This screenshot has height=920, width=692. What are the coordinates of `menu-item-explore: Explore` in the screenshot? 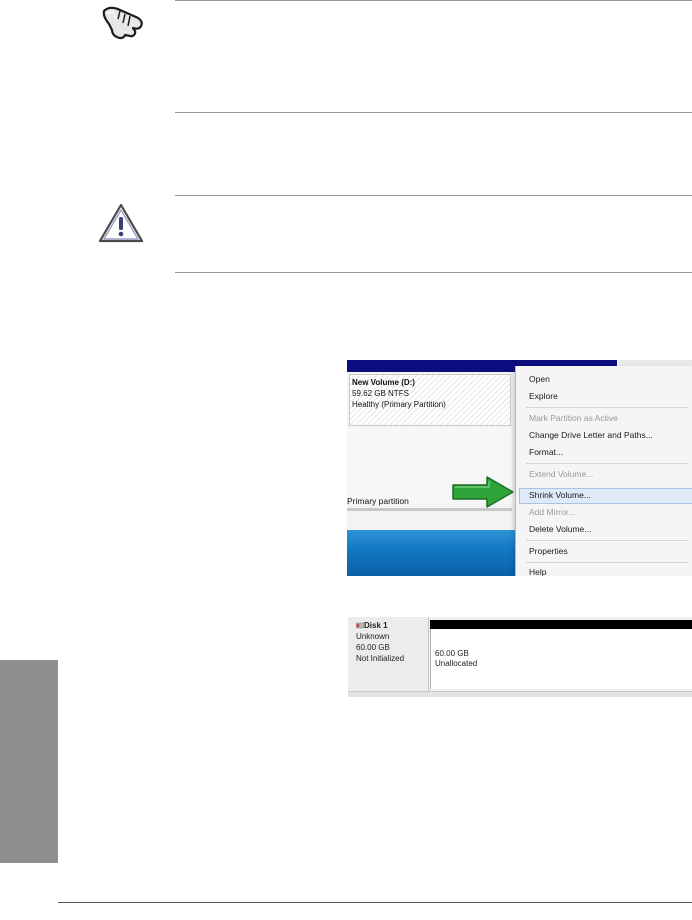 It's located at (543, 396).